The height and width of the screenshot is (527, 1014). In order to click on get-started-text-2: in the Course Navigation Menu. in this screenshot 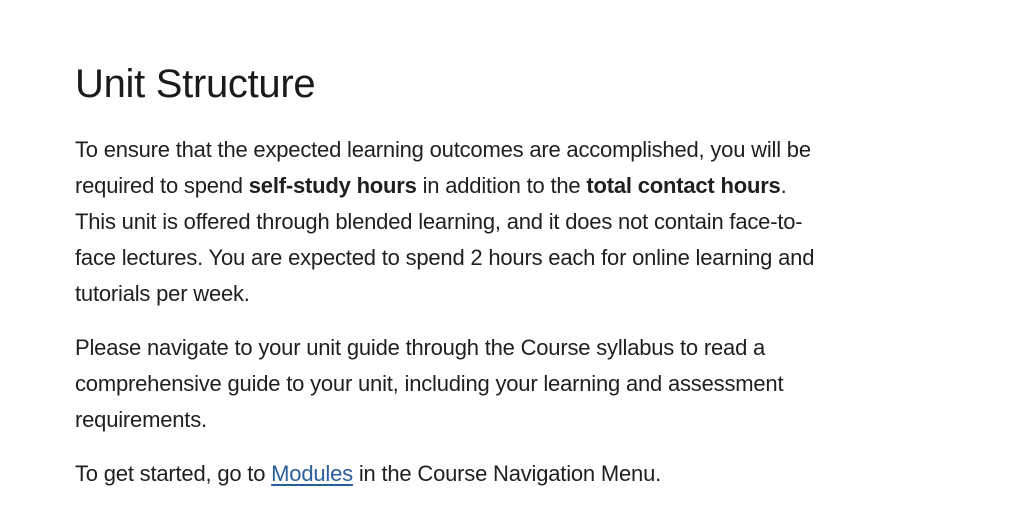, I will do `click(507, 473)`.